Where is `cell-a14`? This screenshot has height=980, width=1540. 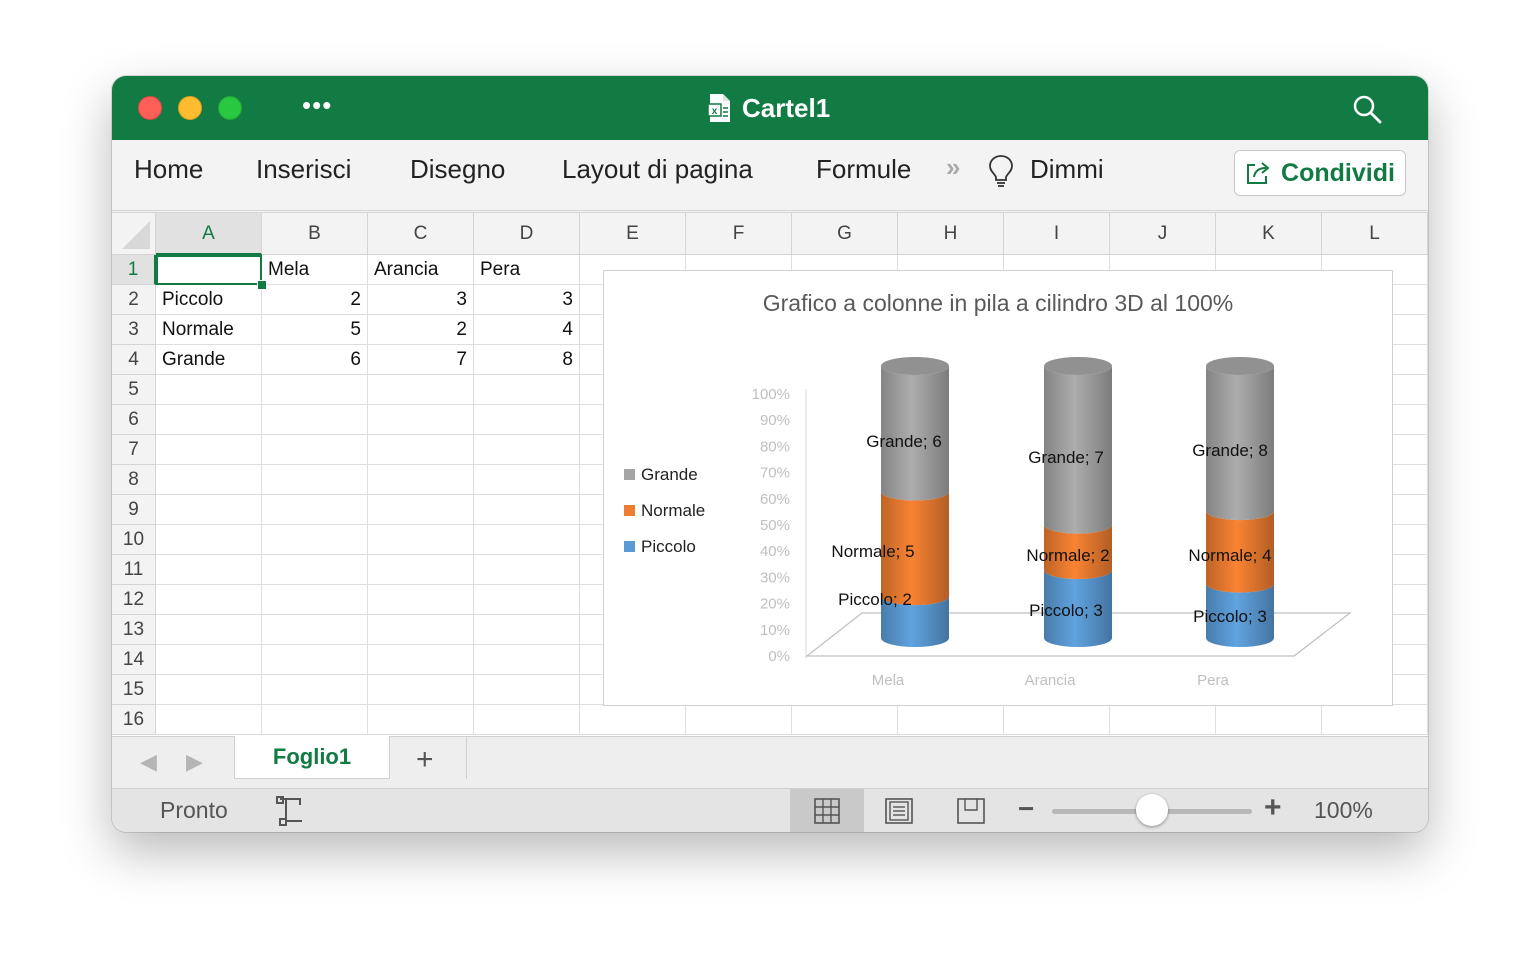 cell-a14 is located at coordinates (209, 660).